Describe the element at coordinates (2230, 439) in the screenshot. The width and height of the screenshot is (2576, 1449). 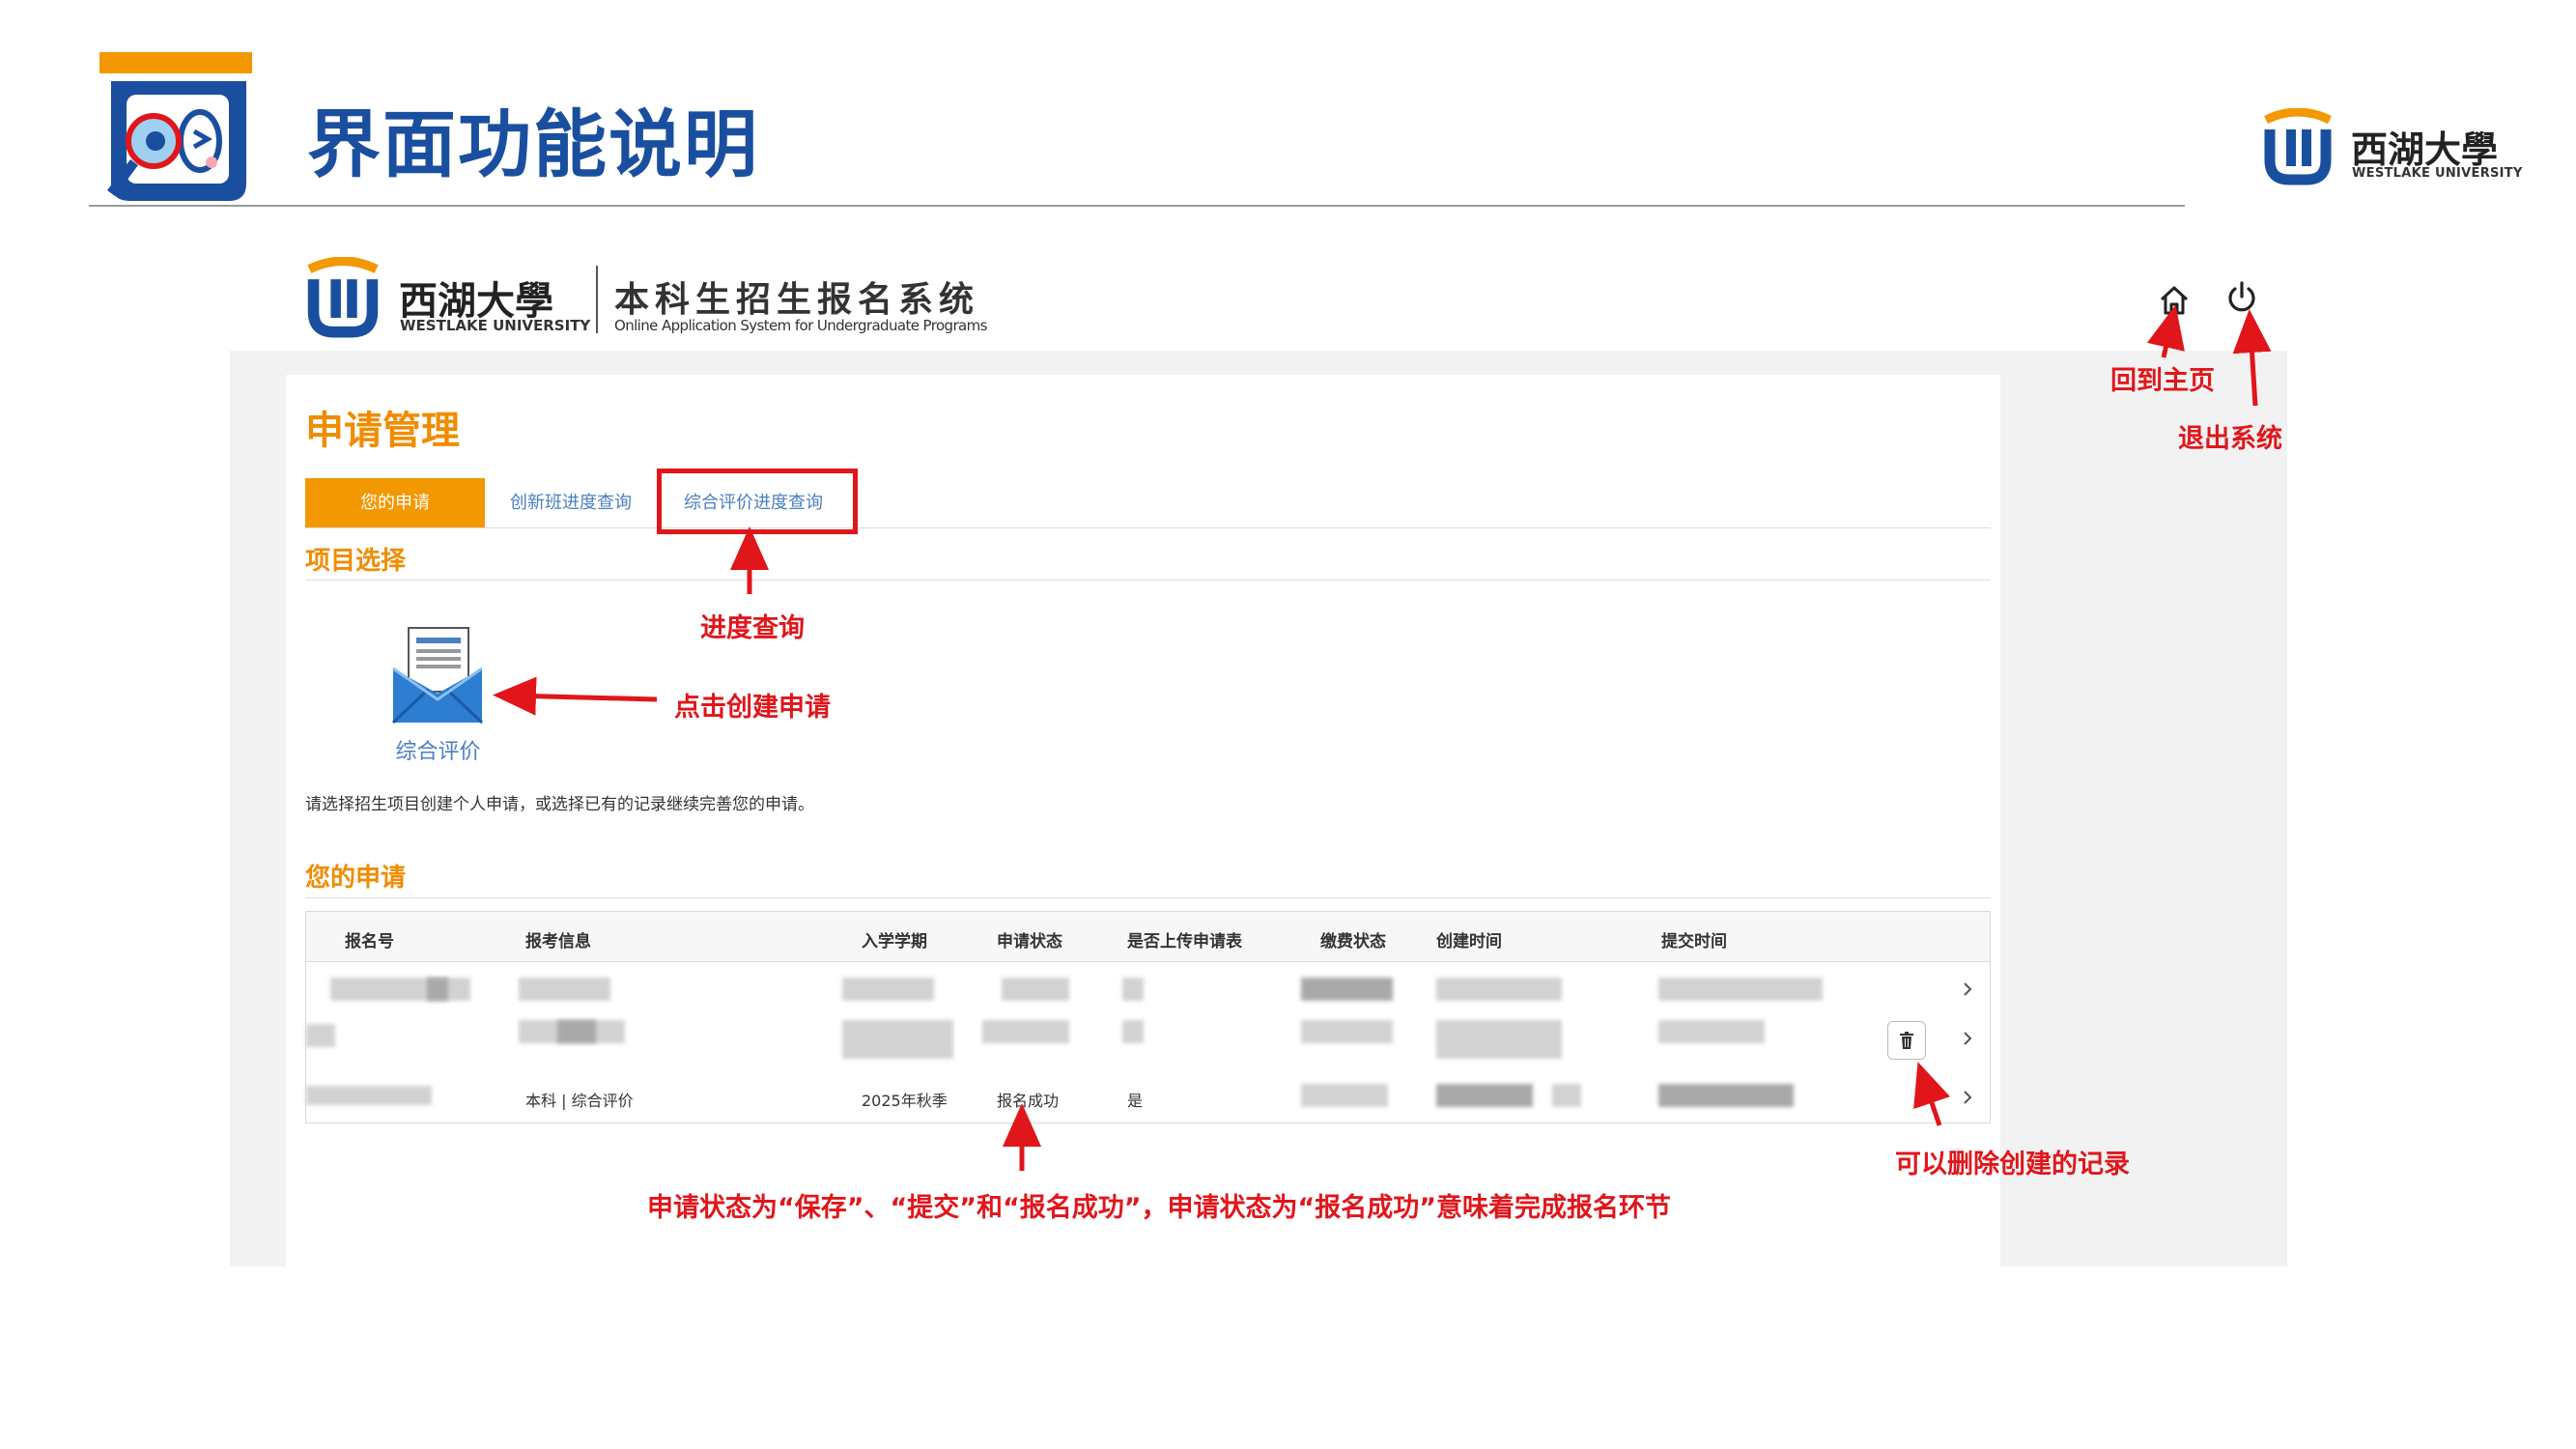
I see `annotation-logout: 退出系统` at that location.